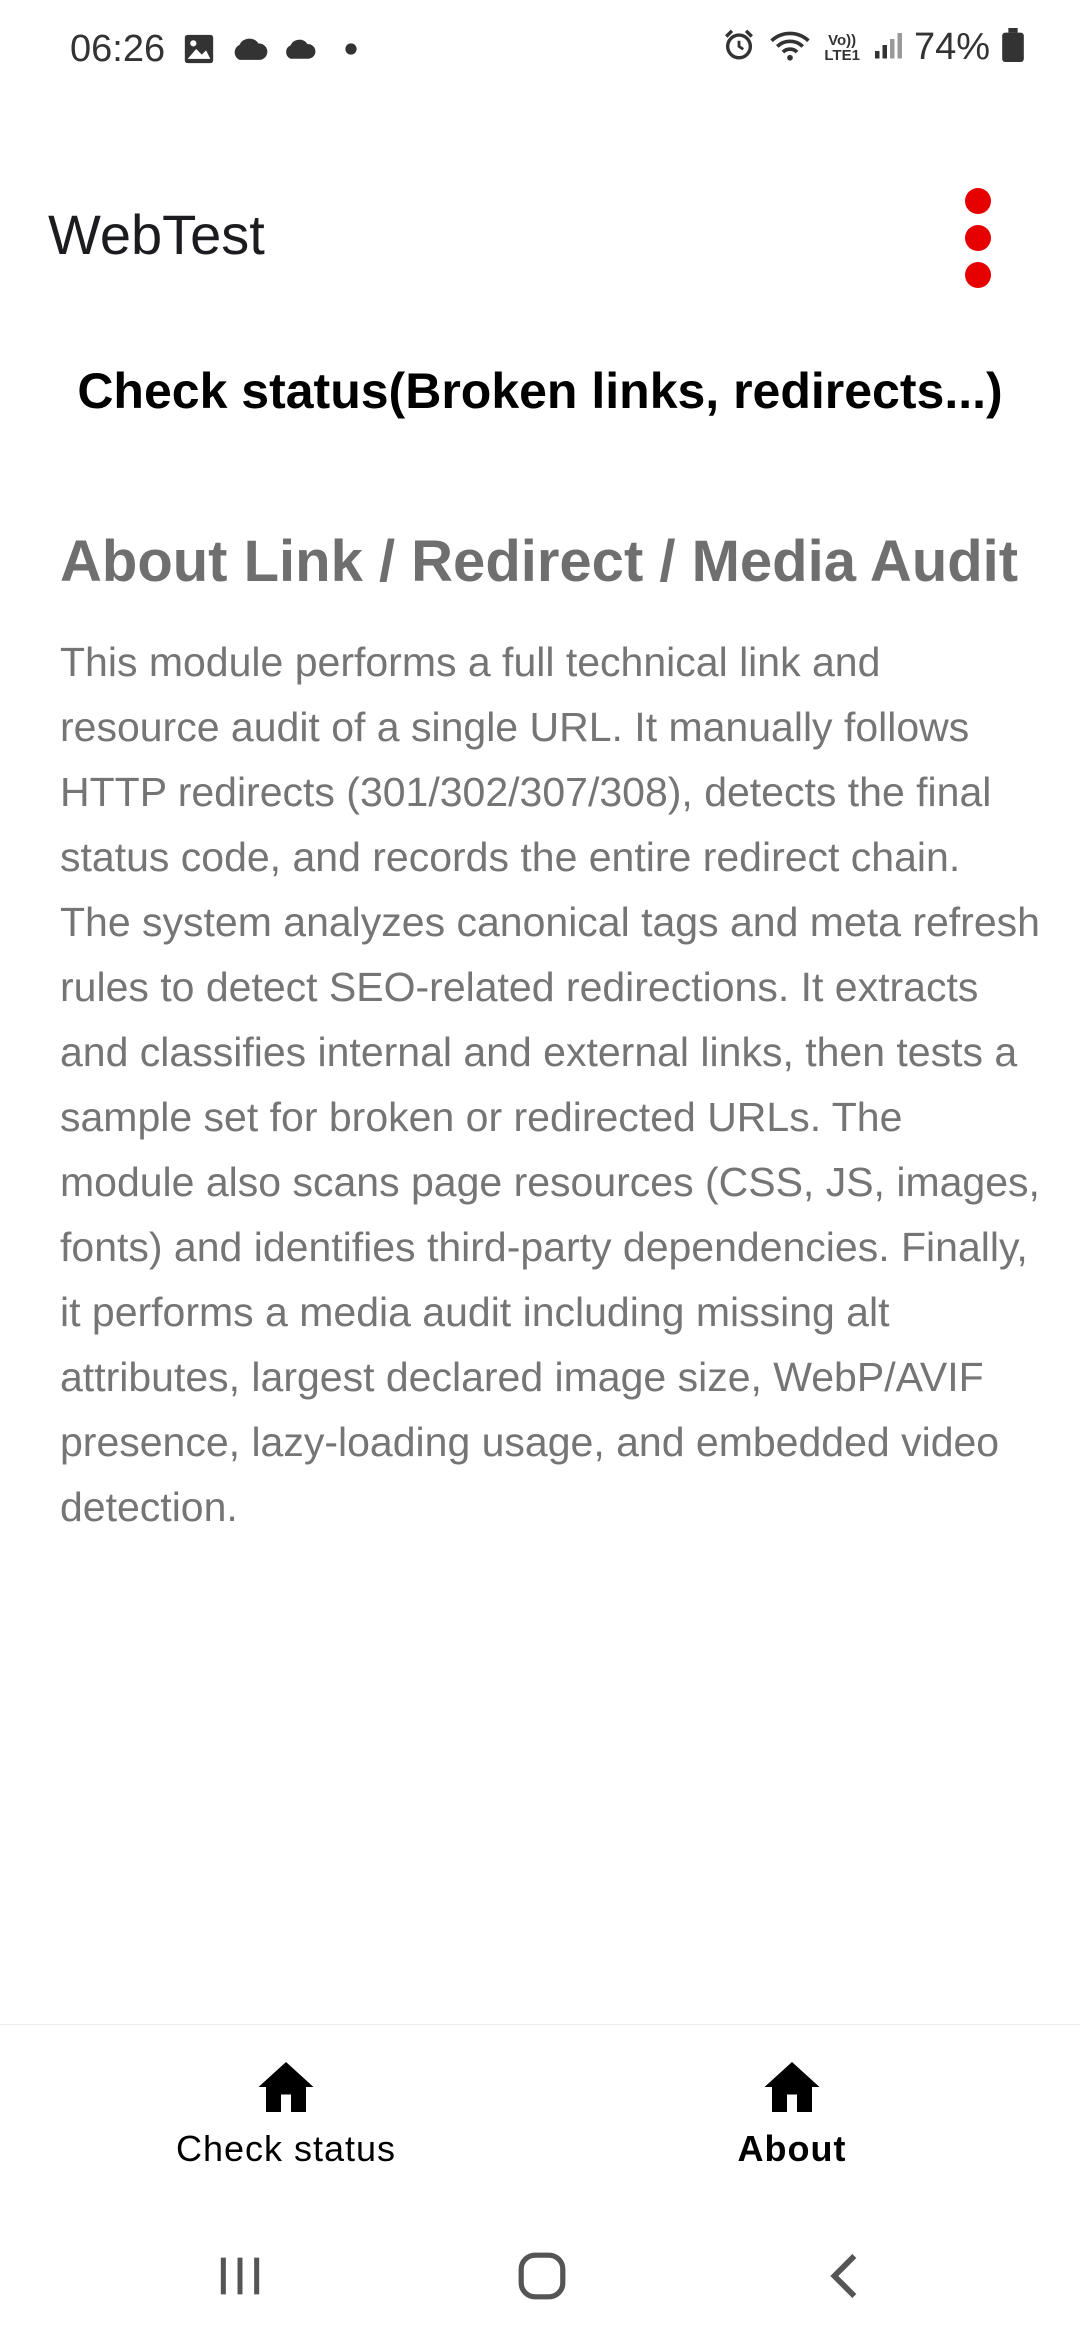  I want to click on system-navigation-bar, so click(540, 2270).